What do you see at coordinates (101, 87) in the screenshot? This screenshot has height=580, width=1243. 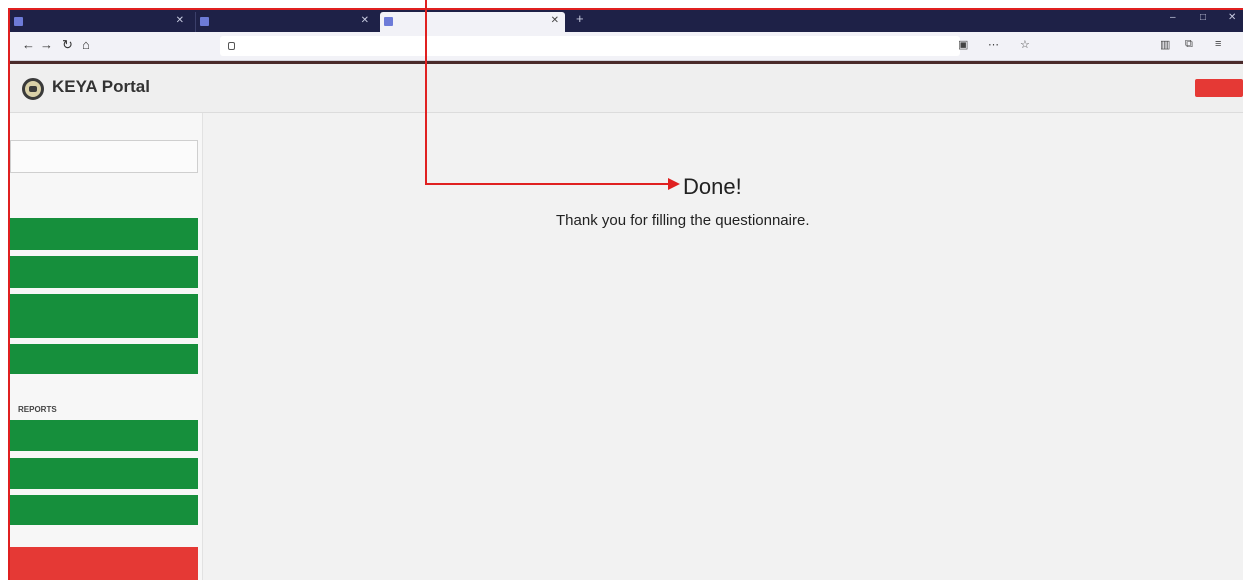 I see `brand-title: KEYA Portal` at bounding box center [101, 87].